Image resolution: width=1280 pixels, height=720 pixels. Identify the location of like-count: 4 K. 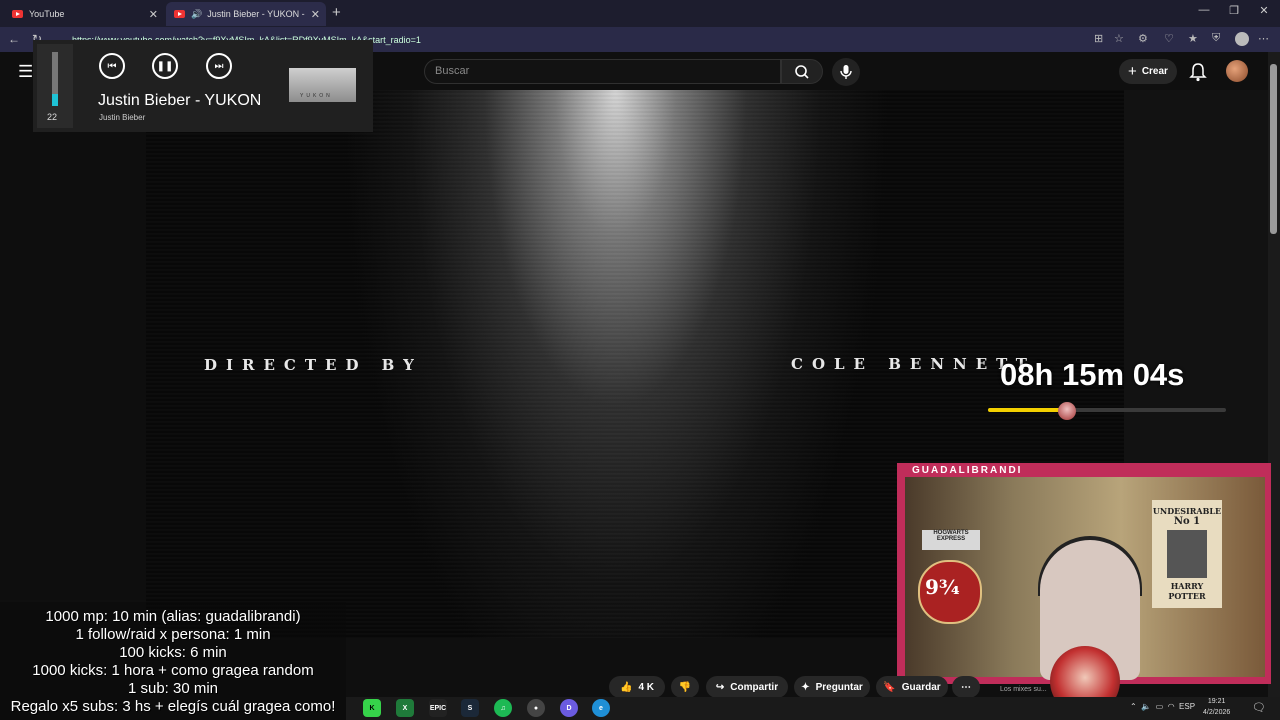
(646, 687).